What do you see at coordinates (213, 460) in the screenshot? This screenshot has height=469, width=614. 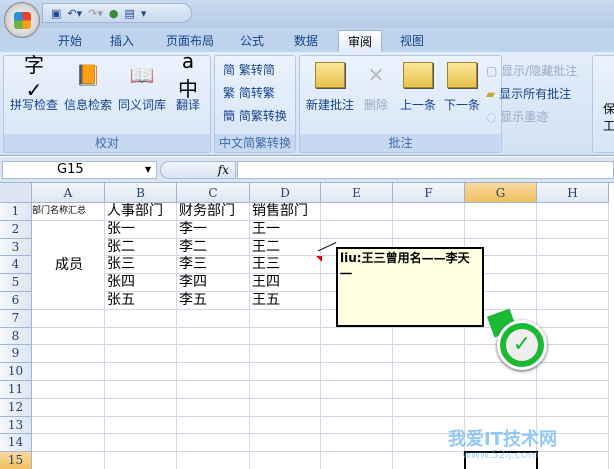 I see `cell-C15` at bounding box center [213, 460].